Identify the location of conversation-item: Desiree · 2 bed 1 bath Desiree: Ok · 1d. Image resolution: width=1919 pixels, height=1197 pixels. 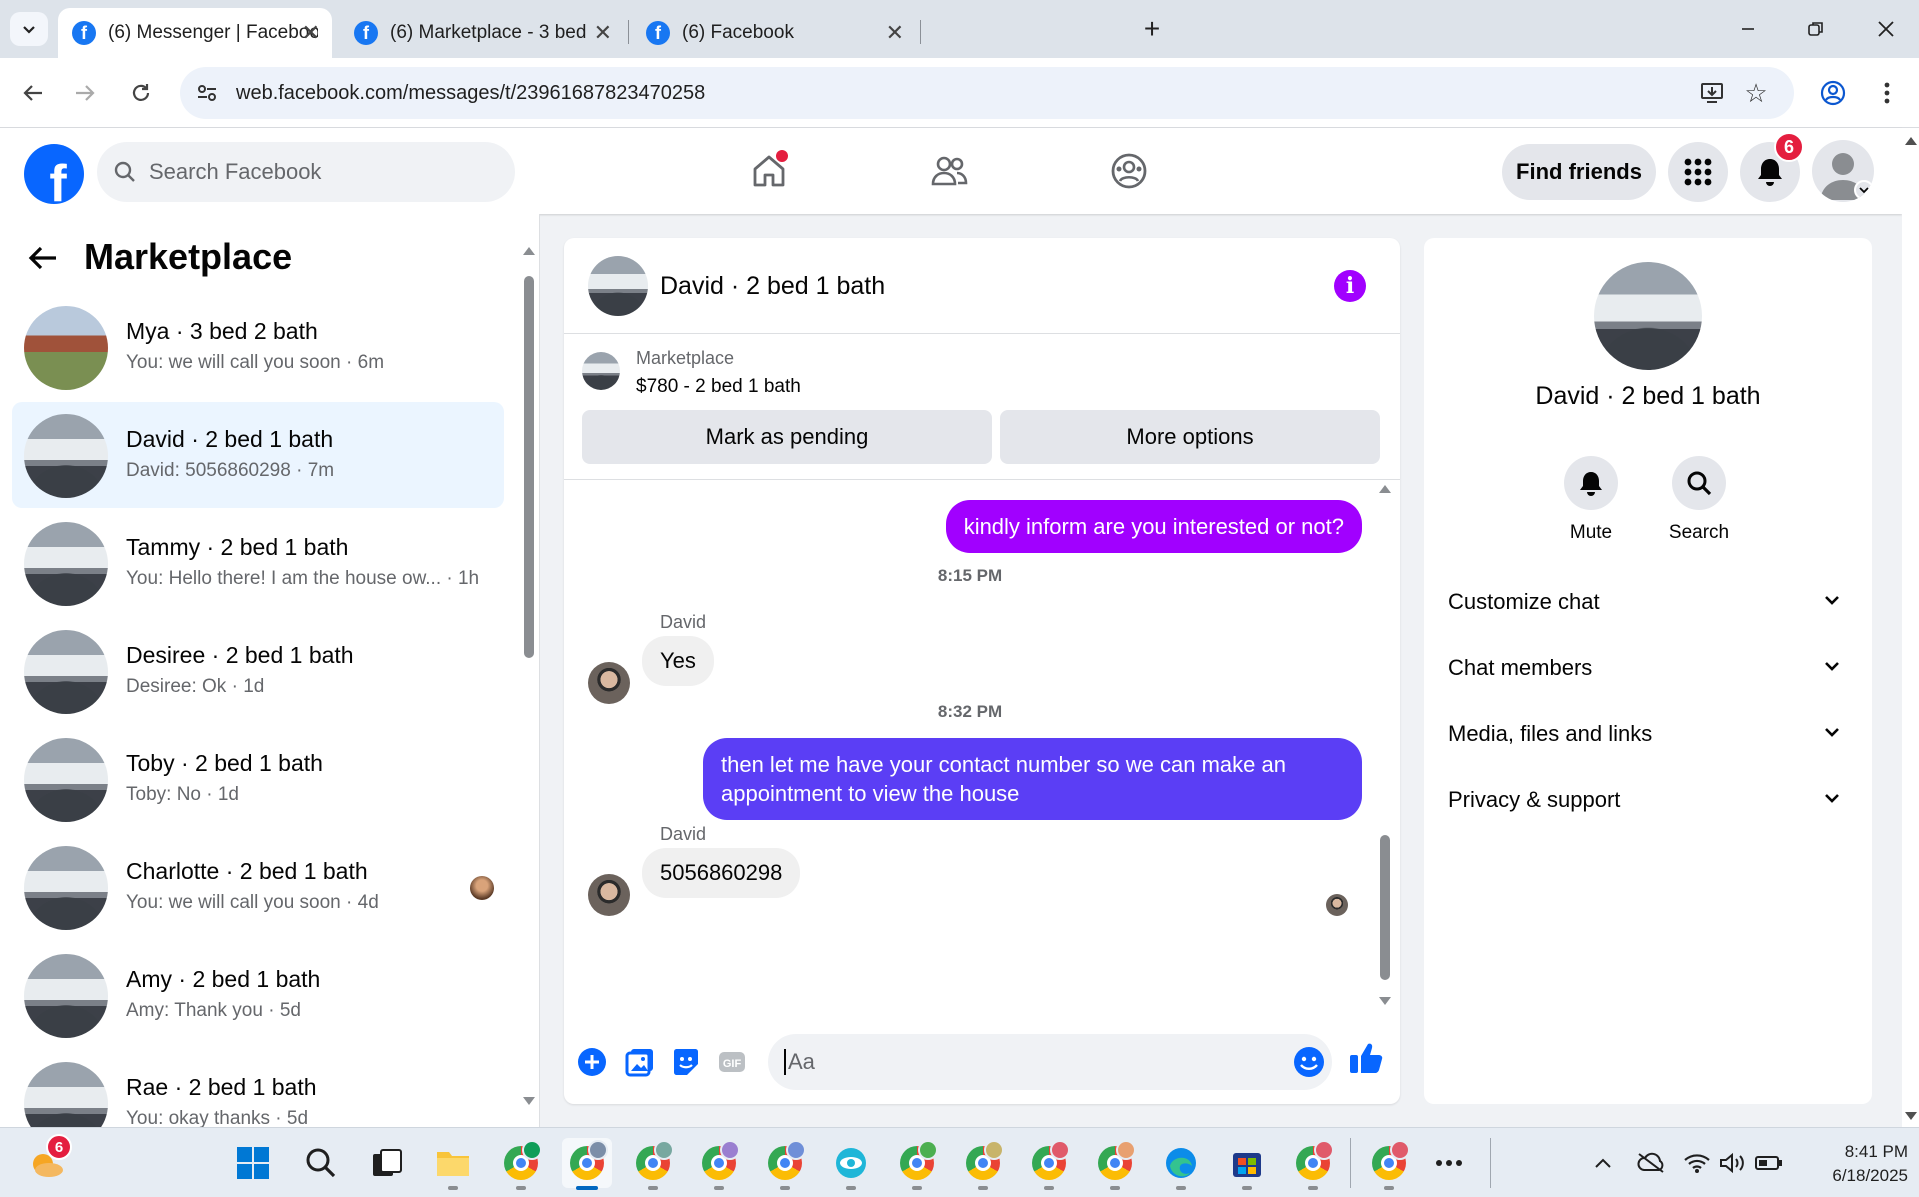
(258, 671).